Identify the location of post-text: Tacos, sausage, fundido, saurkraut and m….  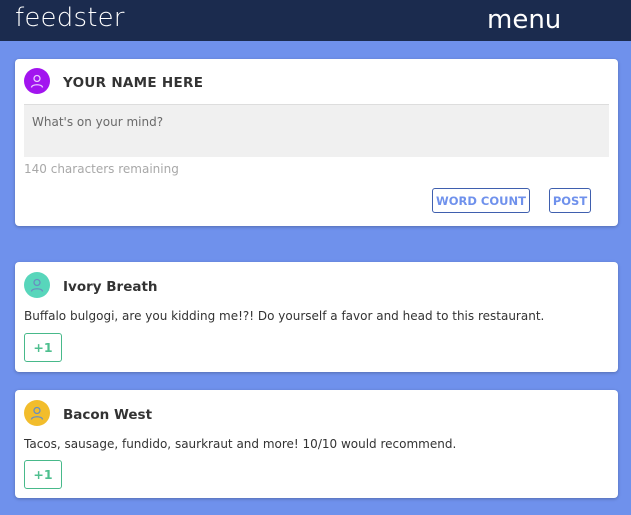
(240, 444).